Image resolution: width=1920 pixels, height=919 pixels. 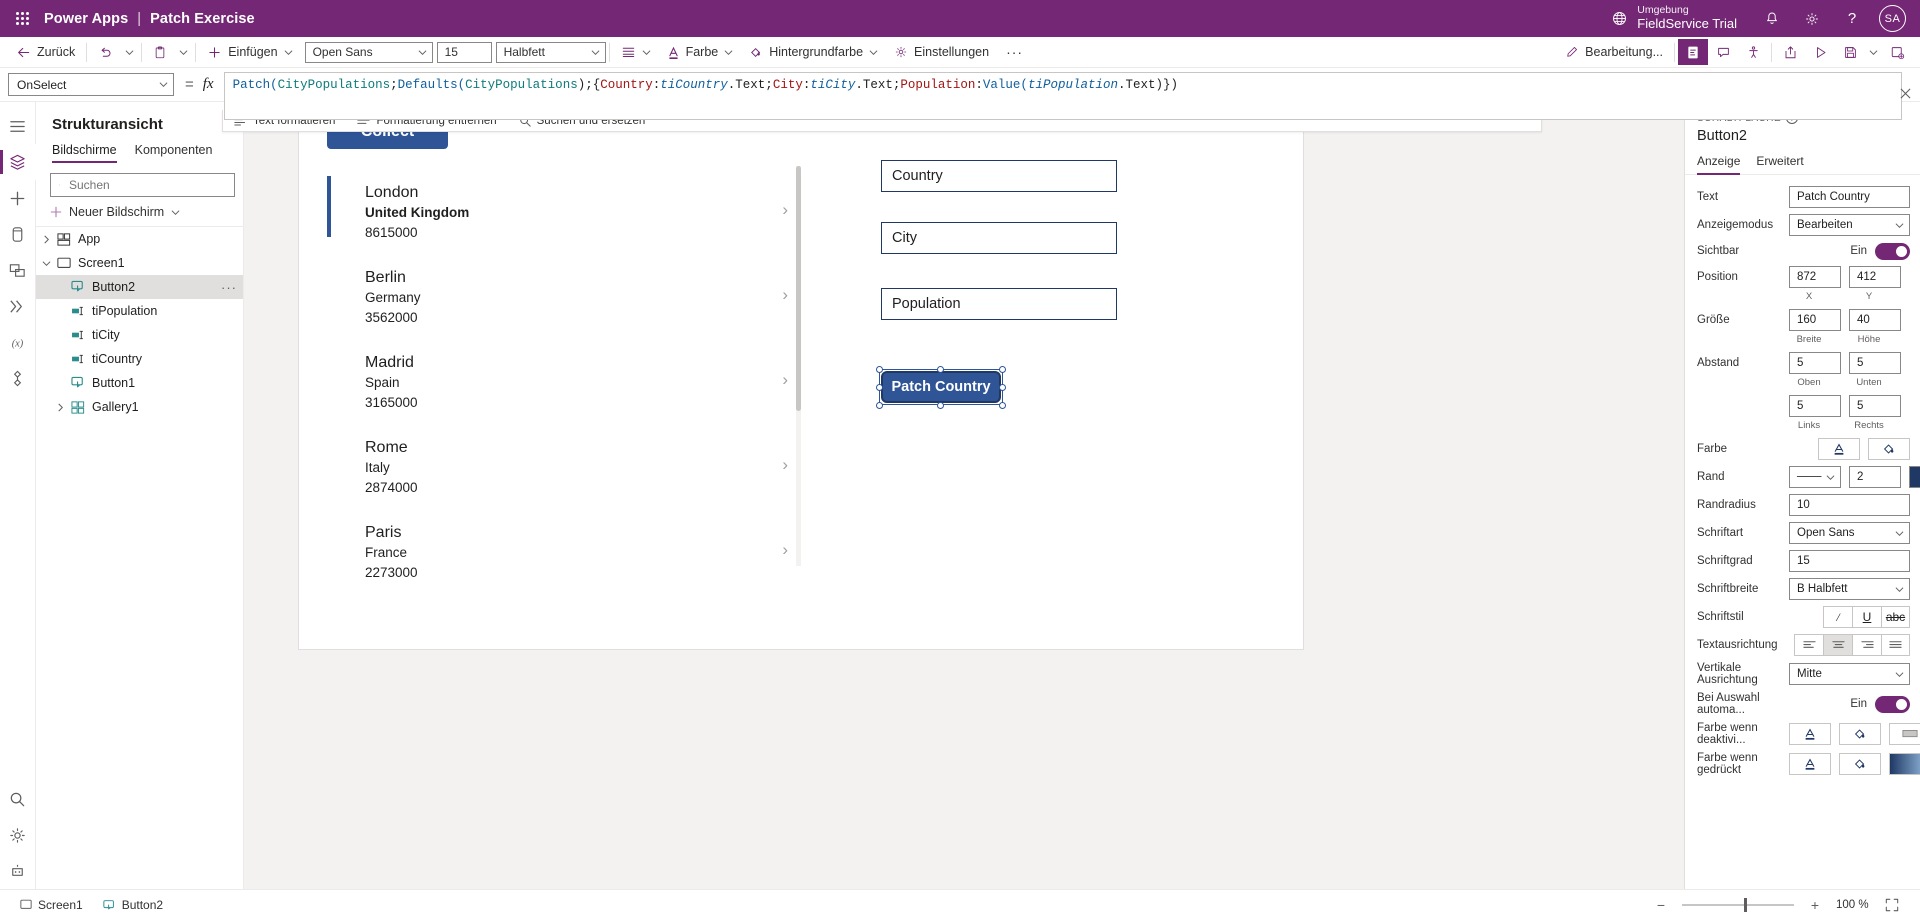 What do you see at coordinates (941, 52) in the screenshot?
I see `settings-button: Einstellungen` at bounding box center [941, 52].